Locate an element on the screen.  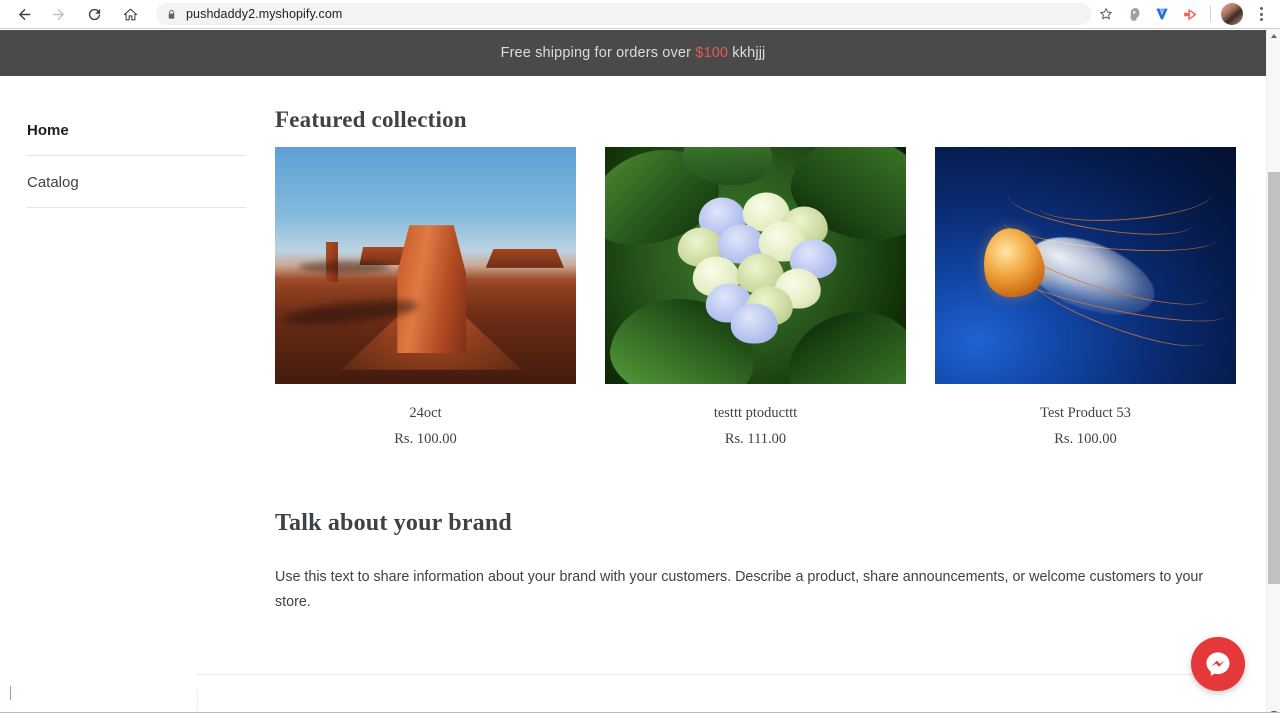
announcement-suffix: kkhjjj is located at coordinates (747, 53).